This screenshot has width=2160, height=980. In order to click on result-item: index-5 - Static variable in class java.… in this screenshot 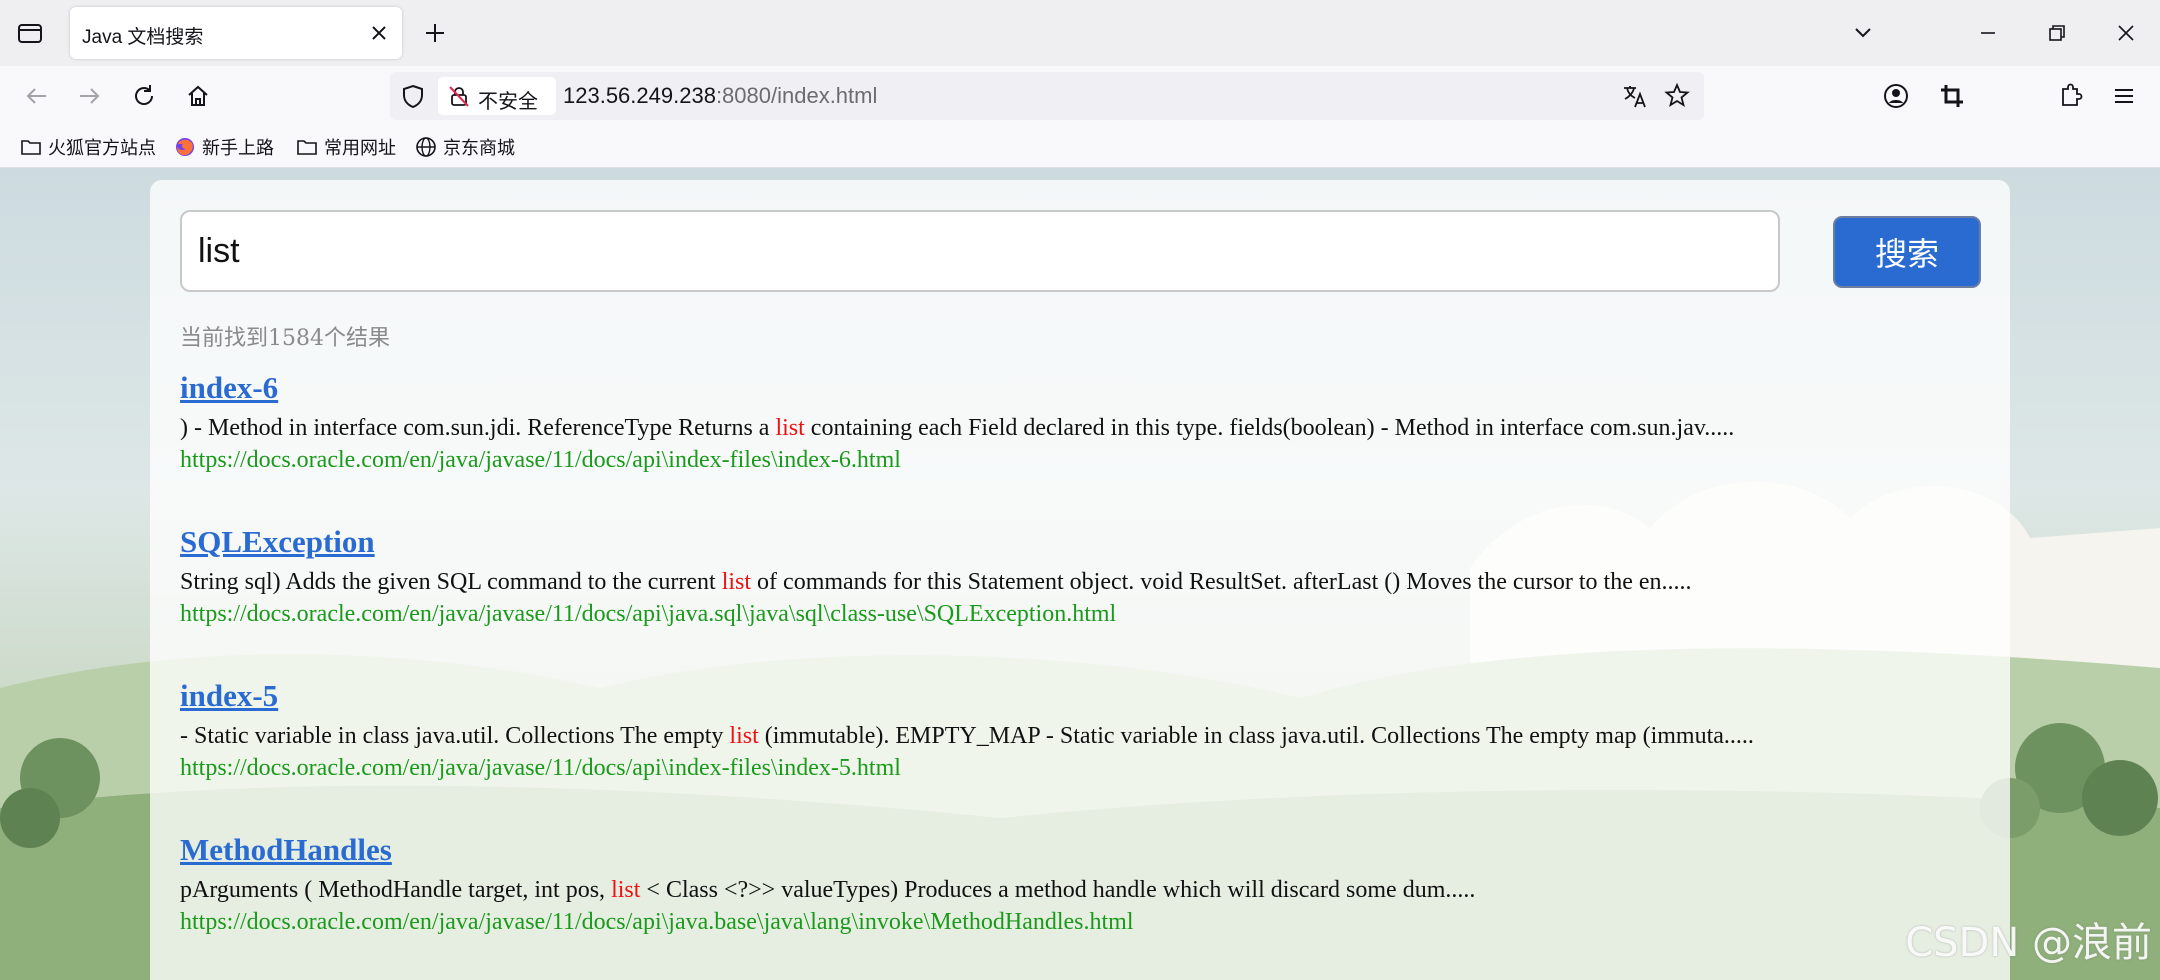, I will do `click(1090, 755)`.